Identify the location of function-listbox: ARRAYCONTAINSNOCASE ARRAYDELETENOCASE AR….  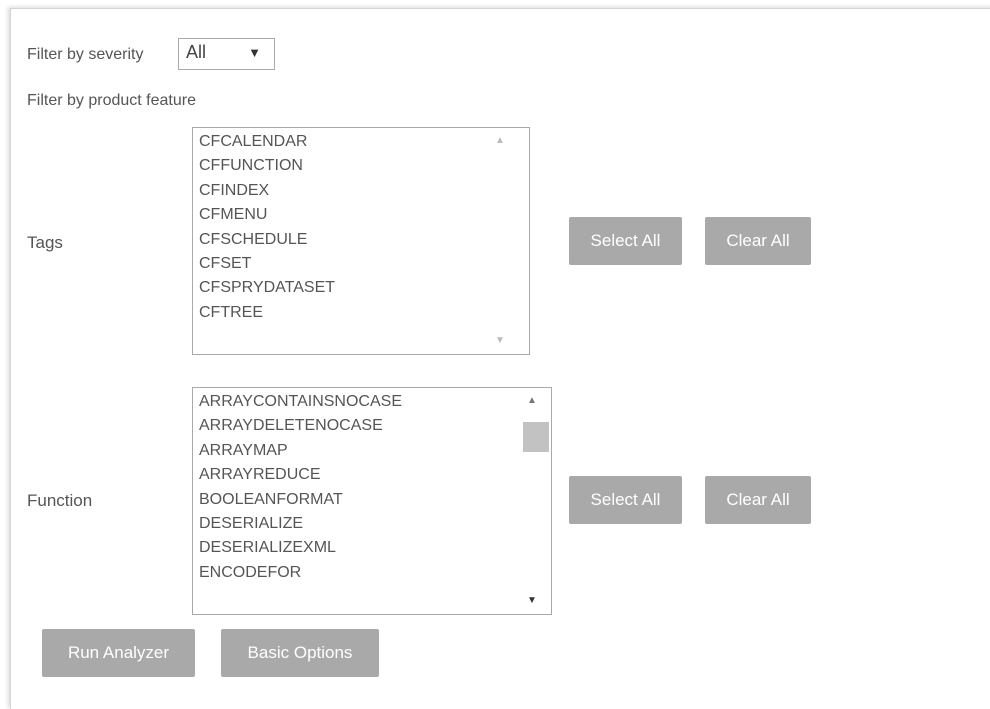
(372, 501).